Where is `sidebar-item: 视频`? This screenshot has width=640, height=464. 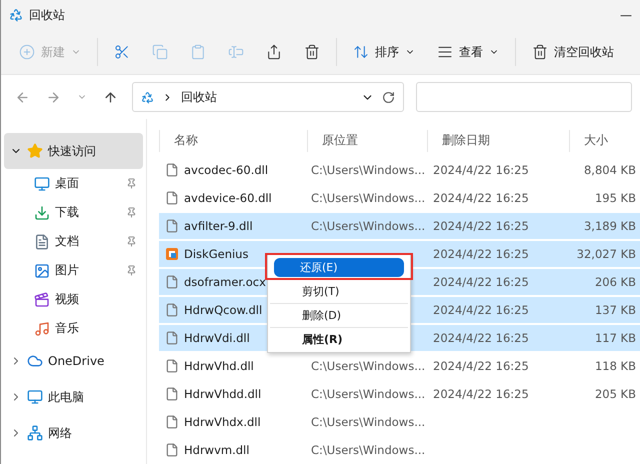 sidebar-item: 视频 is located at coordinates (73, 299).